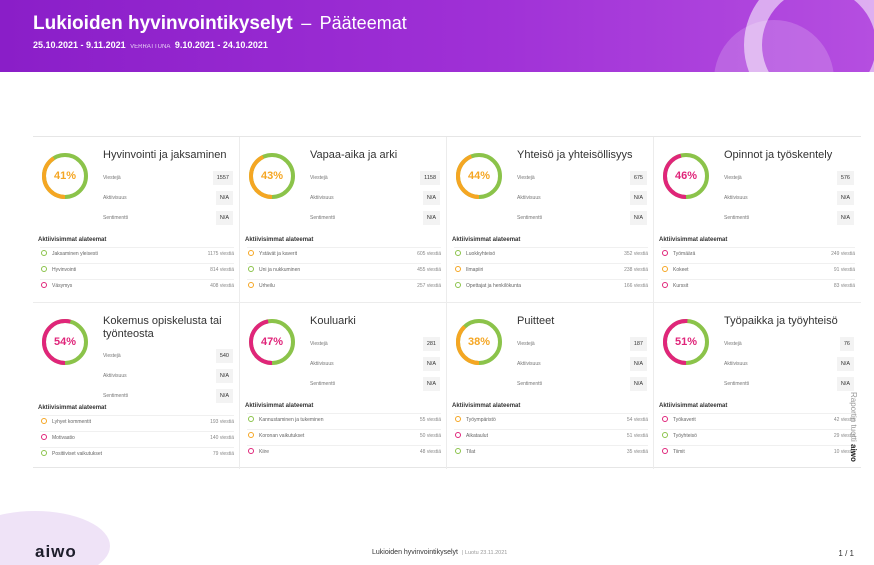 The width and height of the screenshot is (874, 565). Describe the element at coordinates (415, 552) in the screenshot. I see `footer-report-title: Lukioiden hyvinvointikyselyt` at that location.